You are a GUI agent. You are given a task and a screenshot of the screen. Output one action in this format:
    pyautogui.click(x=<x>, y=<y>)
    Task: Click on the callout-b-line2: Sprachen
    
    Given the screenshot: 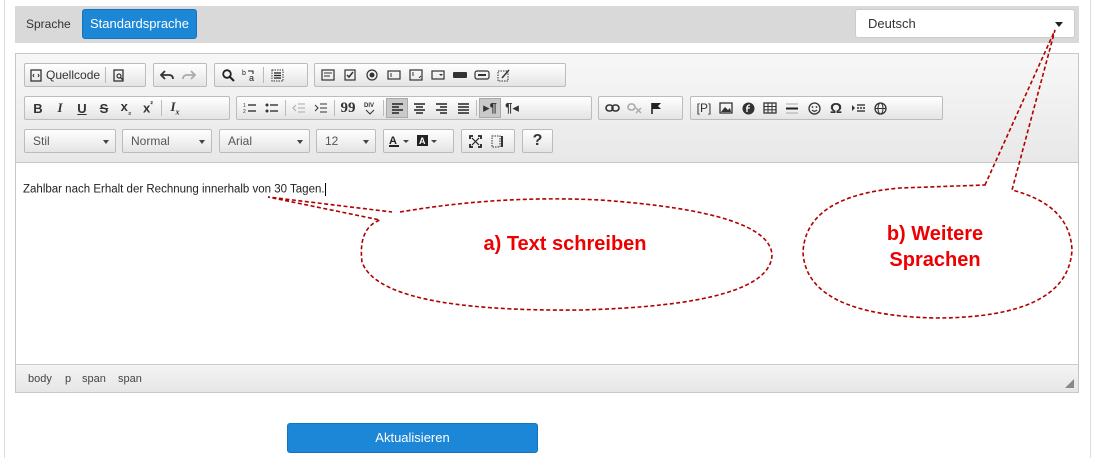 What is the action you would take?
    pyautogui.click(x=935, y=260)
    